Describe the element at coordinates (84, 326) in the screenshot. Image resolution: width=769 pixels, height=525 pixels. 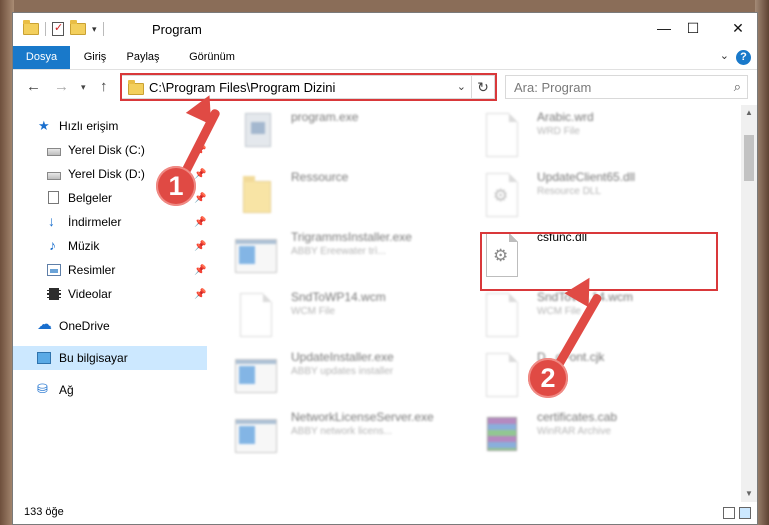
I see `sidebar-item-label: OneDrive` at that location.